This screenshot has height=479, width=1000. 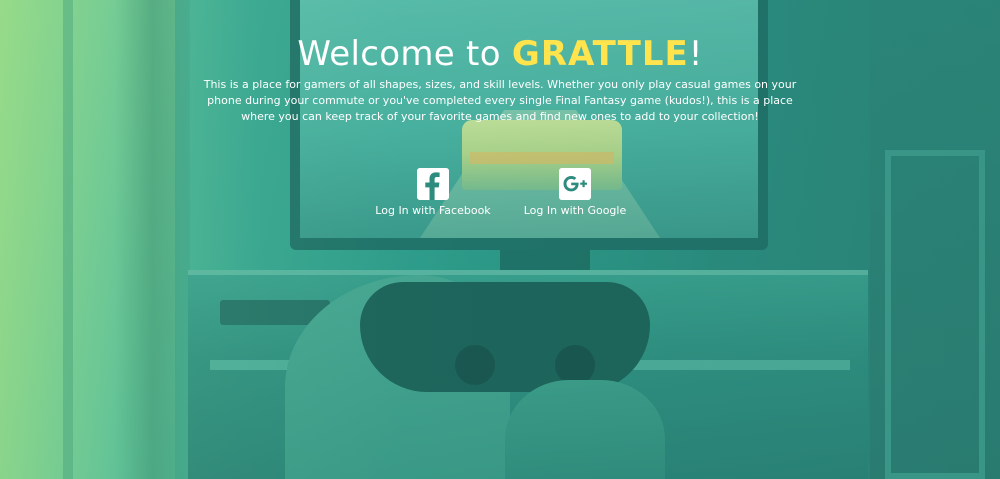 I want to click on welcome-heading-suffix: !, so click(x=695, y=54).